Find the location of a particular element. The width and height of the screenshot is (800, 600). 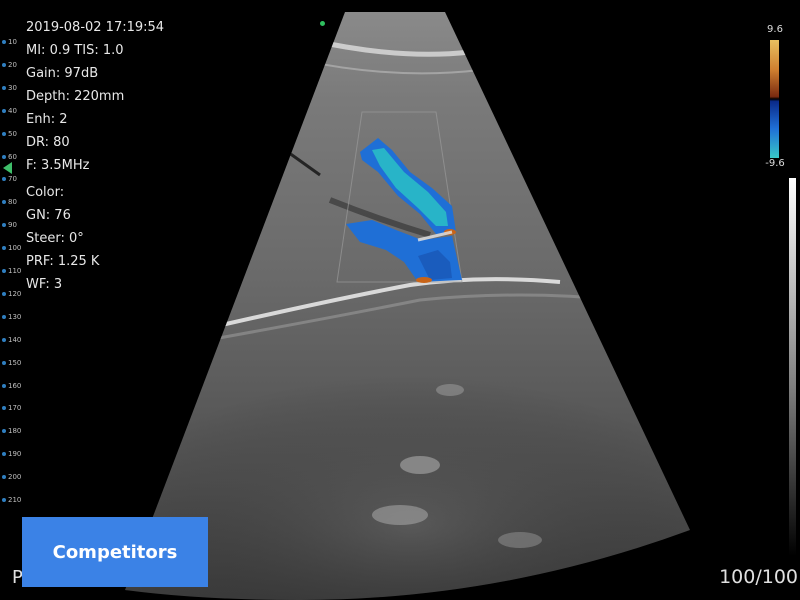

color-scale-min: -9.6 is located at coordinates (775, 163).